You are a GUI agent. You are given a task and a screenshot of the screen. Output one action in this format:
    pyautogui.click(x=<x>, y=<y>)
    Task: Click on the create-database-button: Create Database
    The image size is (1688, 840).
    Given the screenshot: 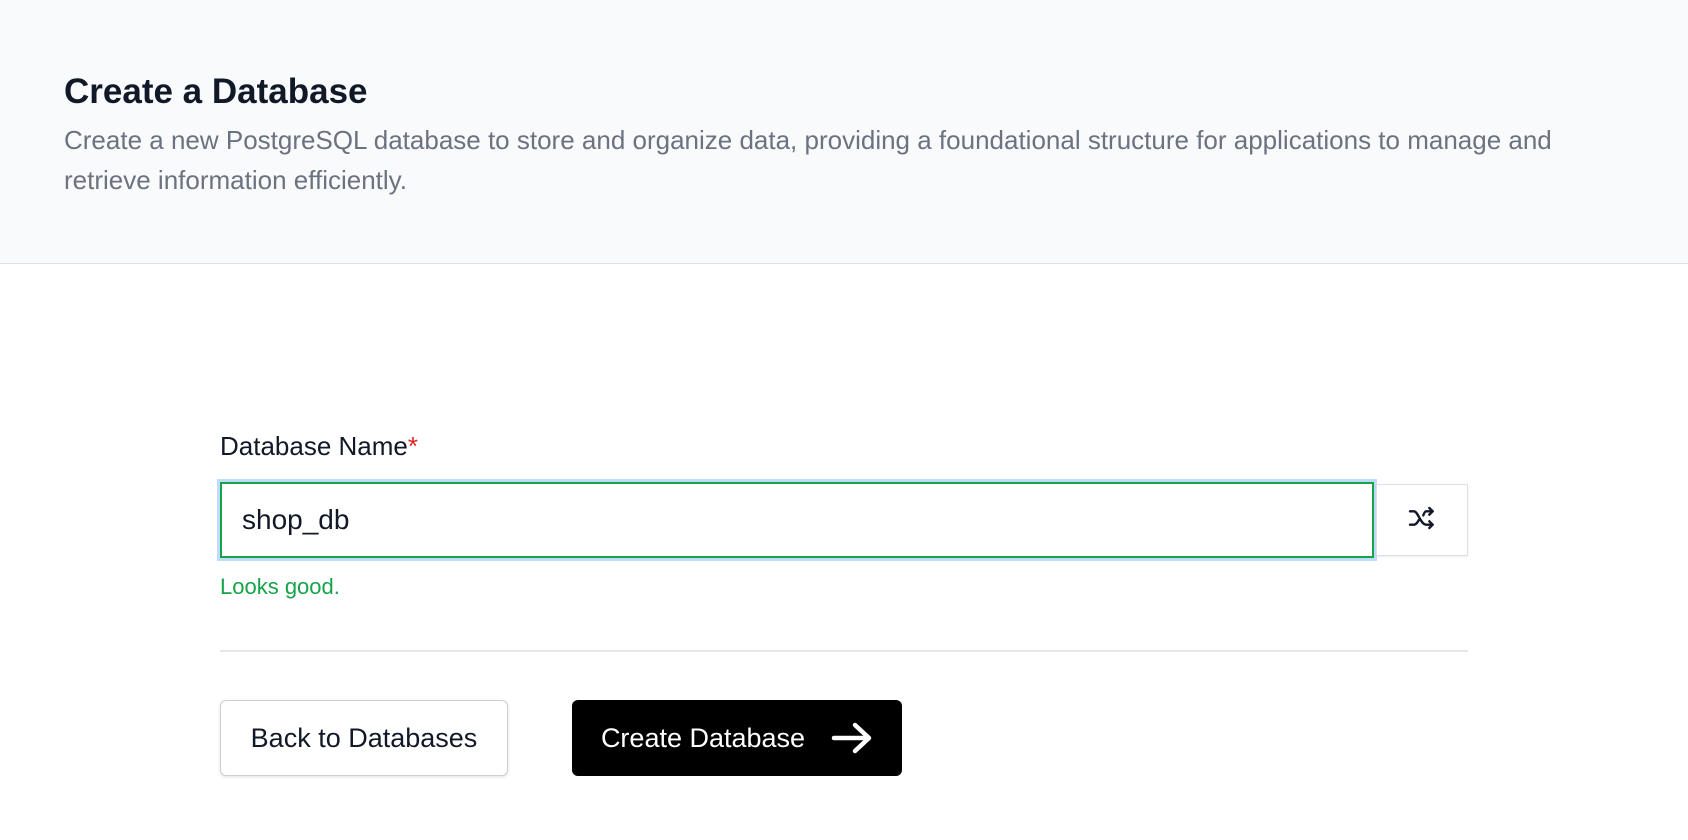 What is the action you would take?
    pyautogui.click(x=737, y=738)
    